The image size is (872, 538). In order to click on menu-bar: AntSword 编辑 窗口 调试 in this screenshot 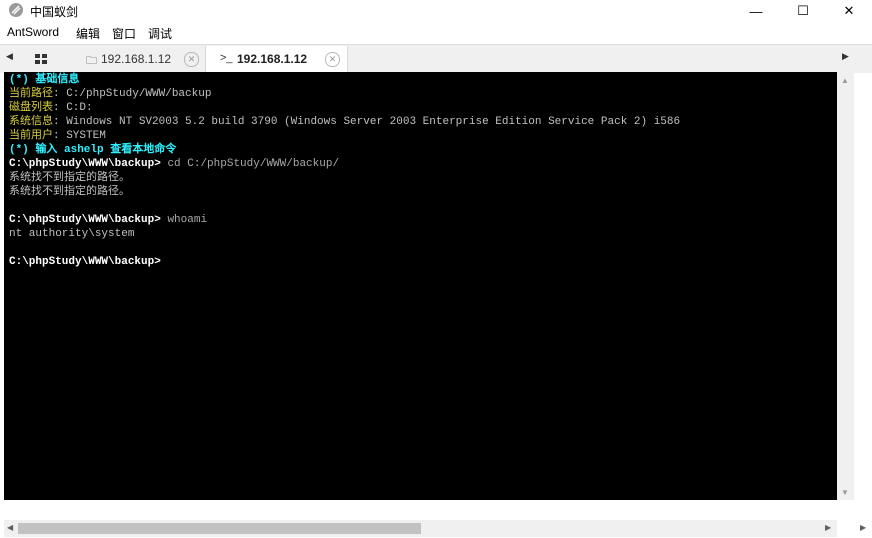, I will do `click(436, 33)`.